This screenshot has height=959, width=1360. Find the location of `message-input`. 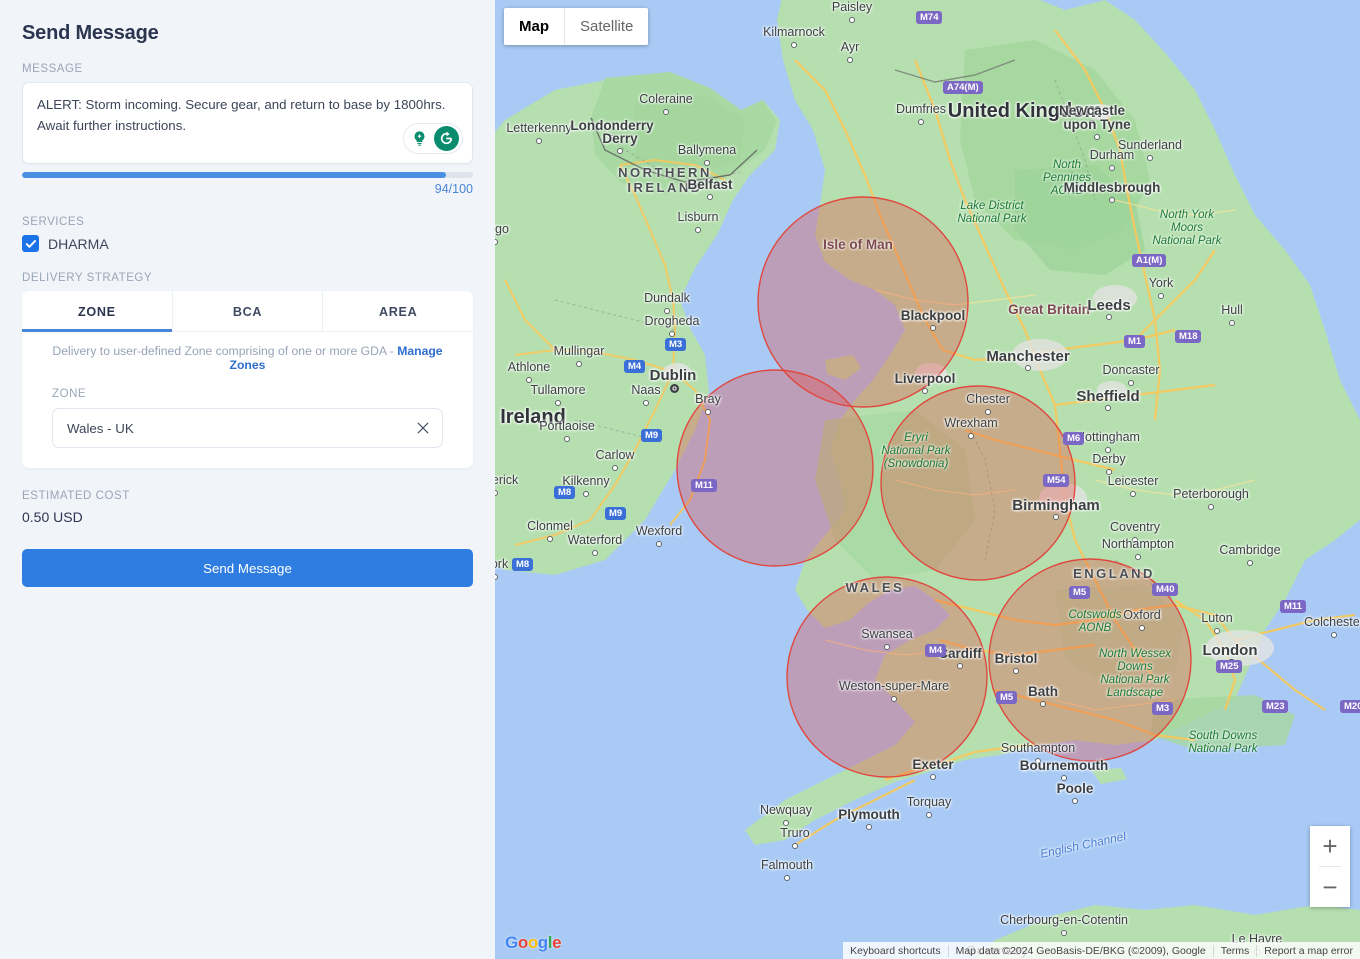

message-input is located at coordinates (247, 122).